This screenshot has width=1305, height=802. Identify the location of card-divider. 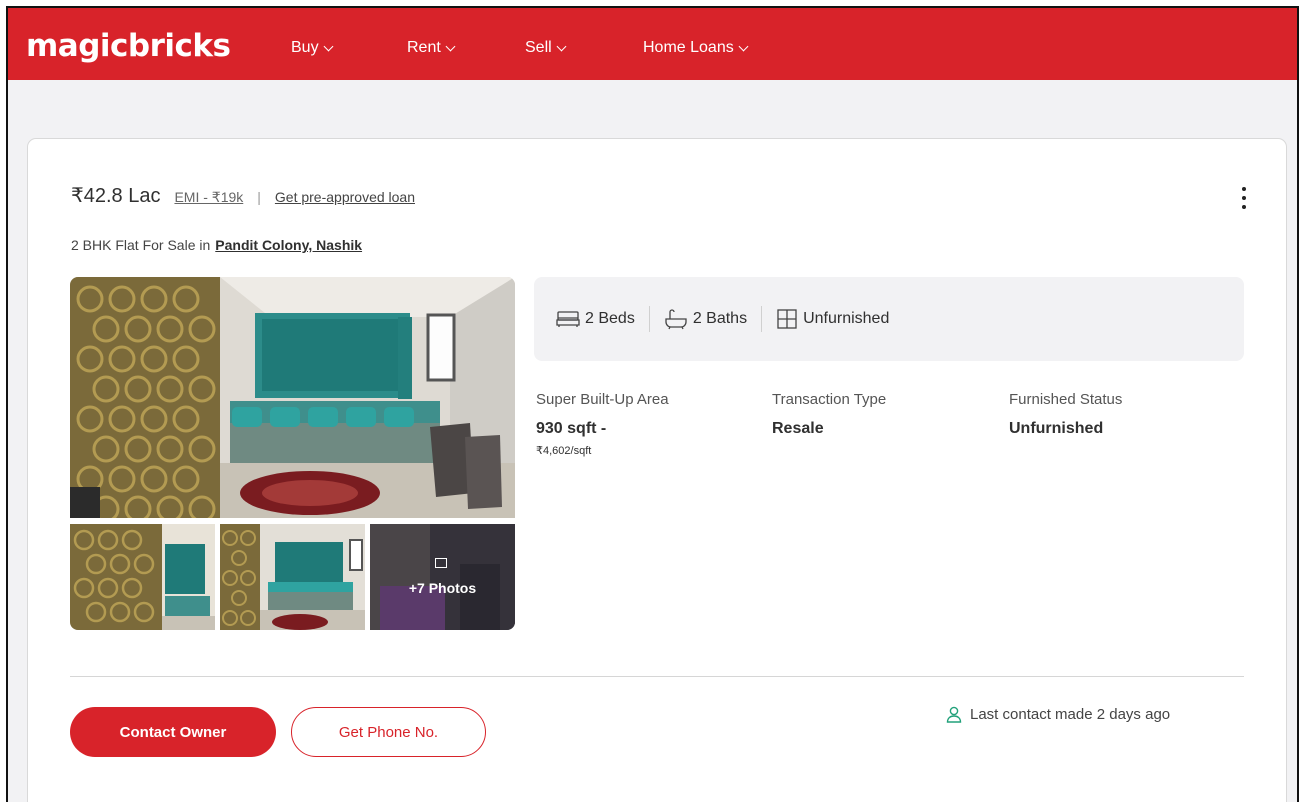
(657, 676).